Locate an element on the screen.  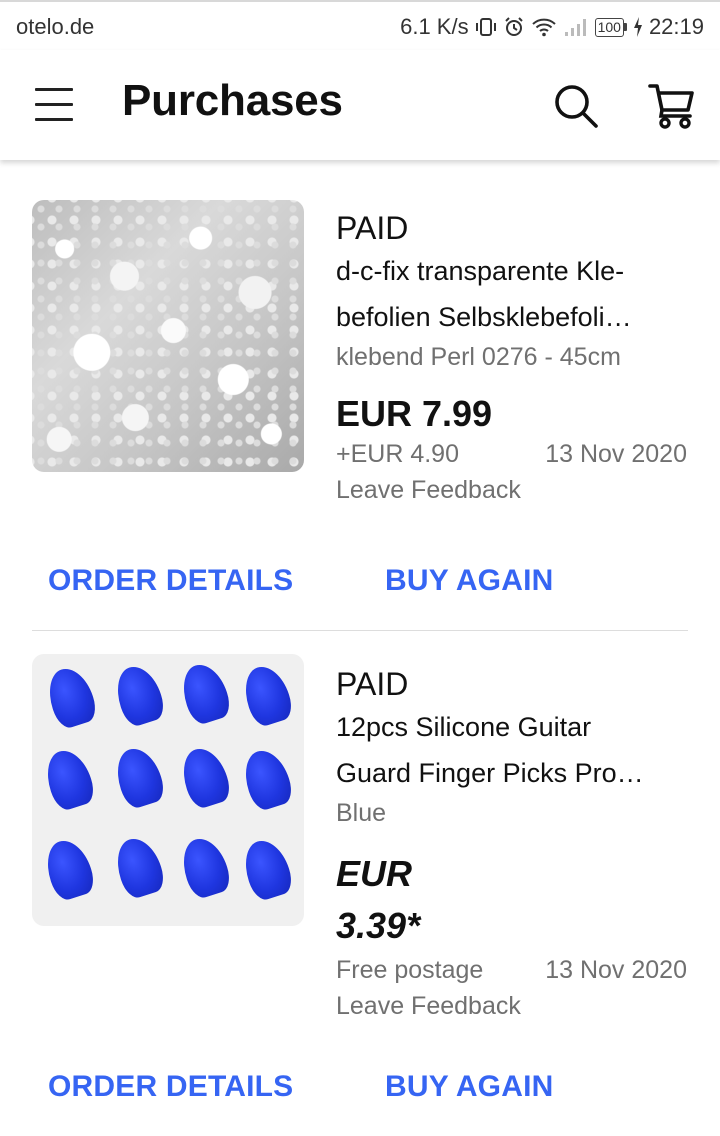
meta-row: +EUR 4.90 13 Nov 2020 is located at coordinates (516, 454).